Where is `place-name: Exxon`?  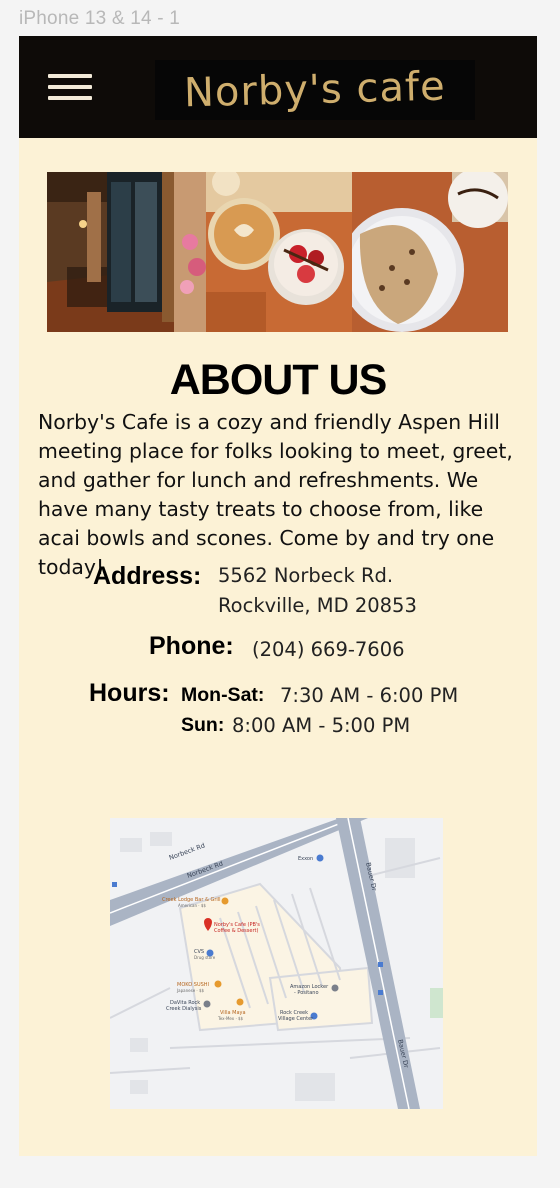 place-name: Exxon is located at coordinates (305, 859).